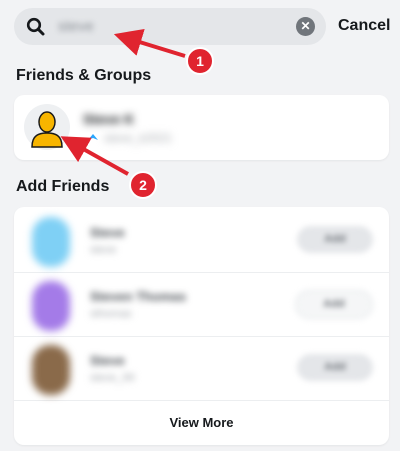 The height and width of the screenshot is (451, 400). I want to click on bitmoji-placeholder-icon, so click(47, 127).